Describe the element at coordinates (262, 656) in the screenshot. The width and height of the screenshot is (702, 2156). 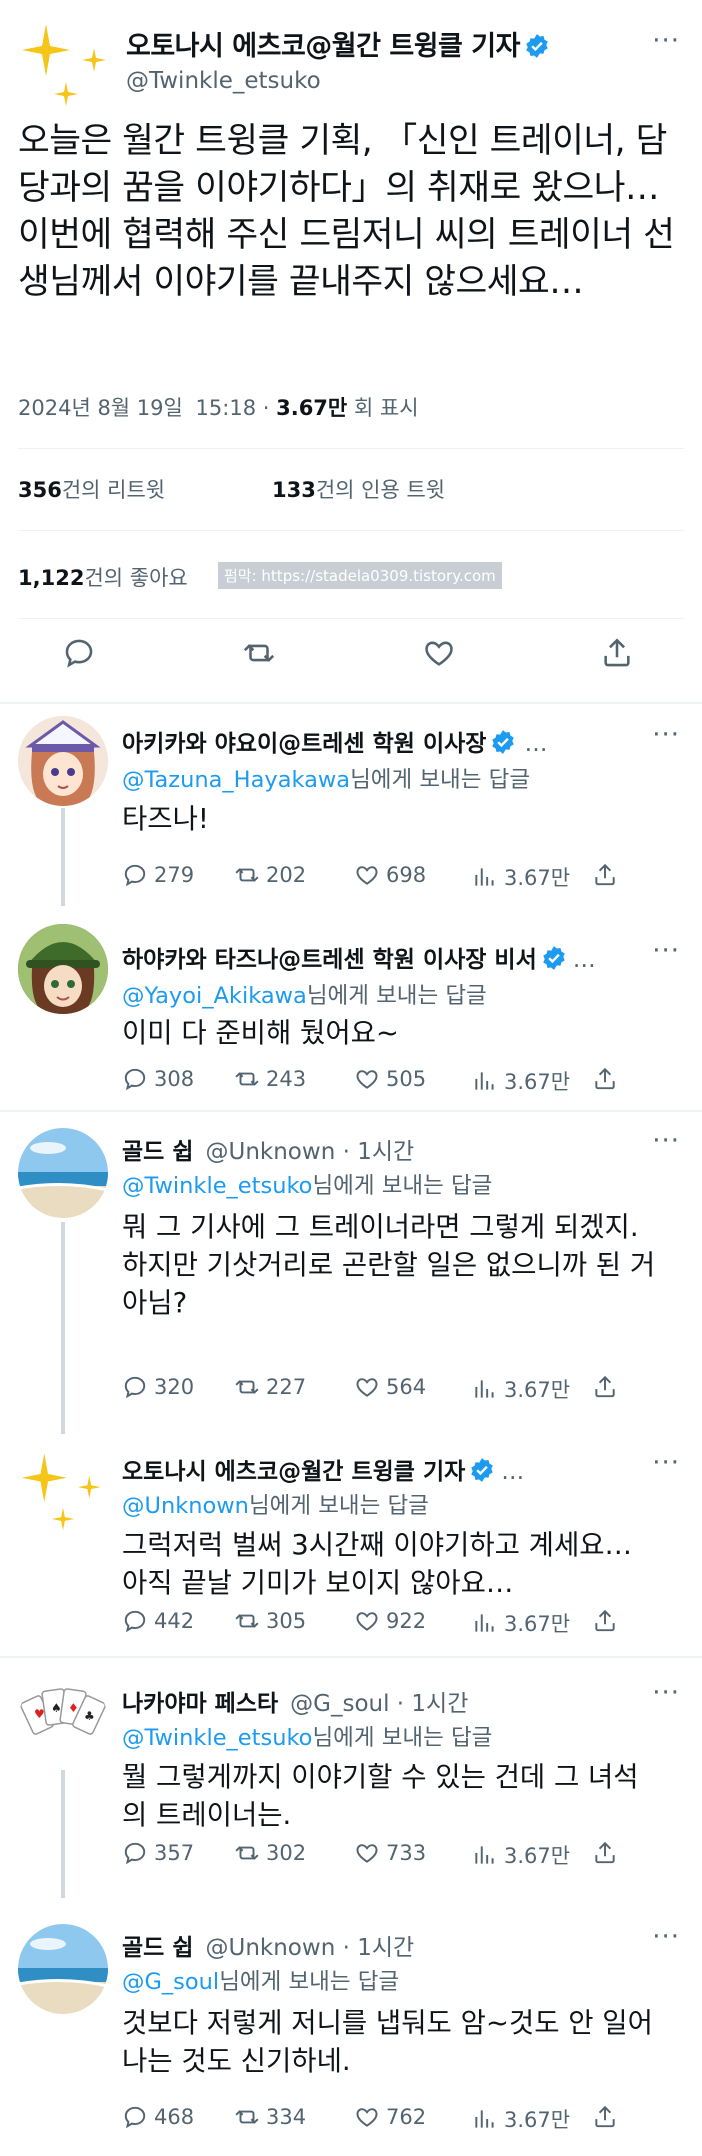
I see `retweet-button` at that location.